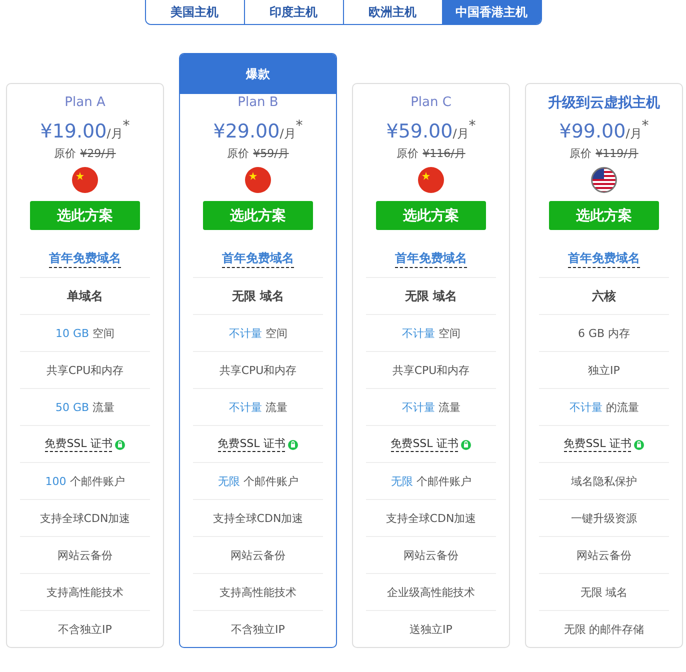  I want to click on feature-text: 10 GB 空间, so click(85, 333).